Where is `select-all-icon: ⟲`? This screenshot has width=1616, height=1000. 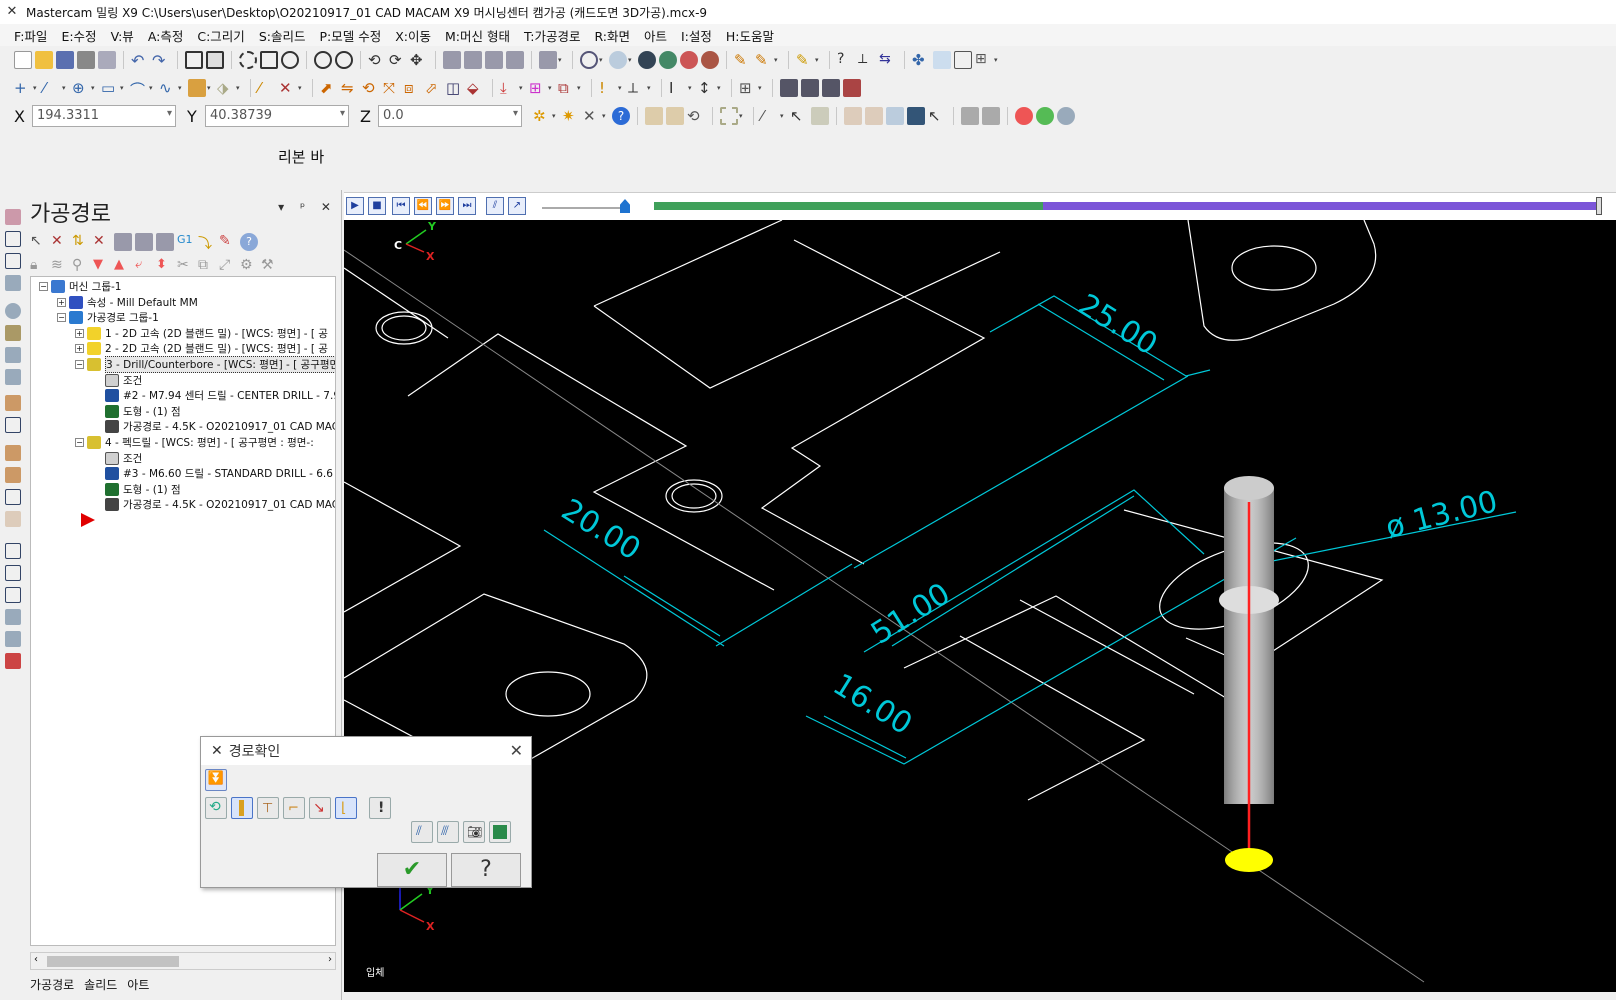
select-all-icon: ⟲ is located at coordinates (696, 116).